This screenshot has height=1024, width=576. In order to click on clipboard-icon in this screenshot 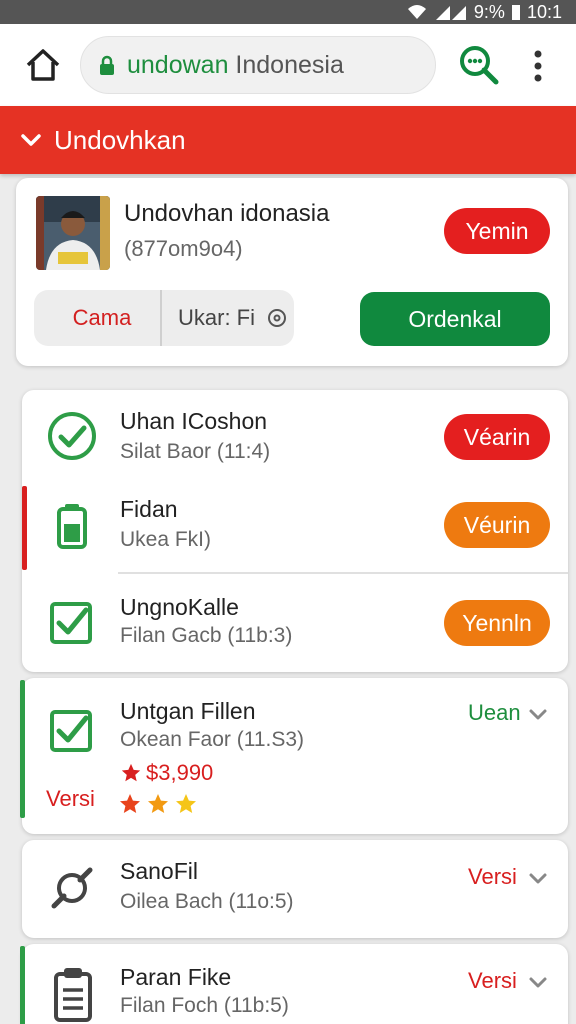, I will do `click(73, 995)`.